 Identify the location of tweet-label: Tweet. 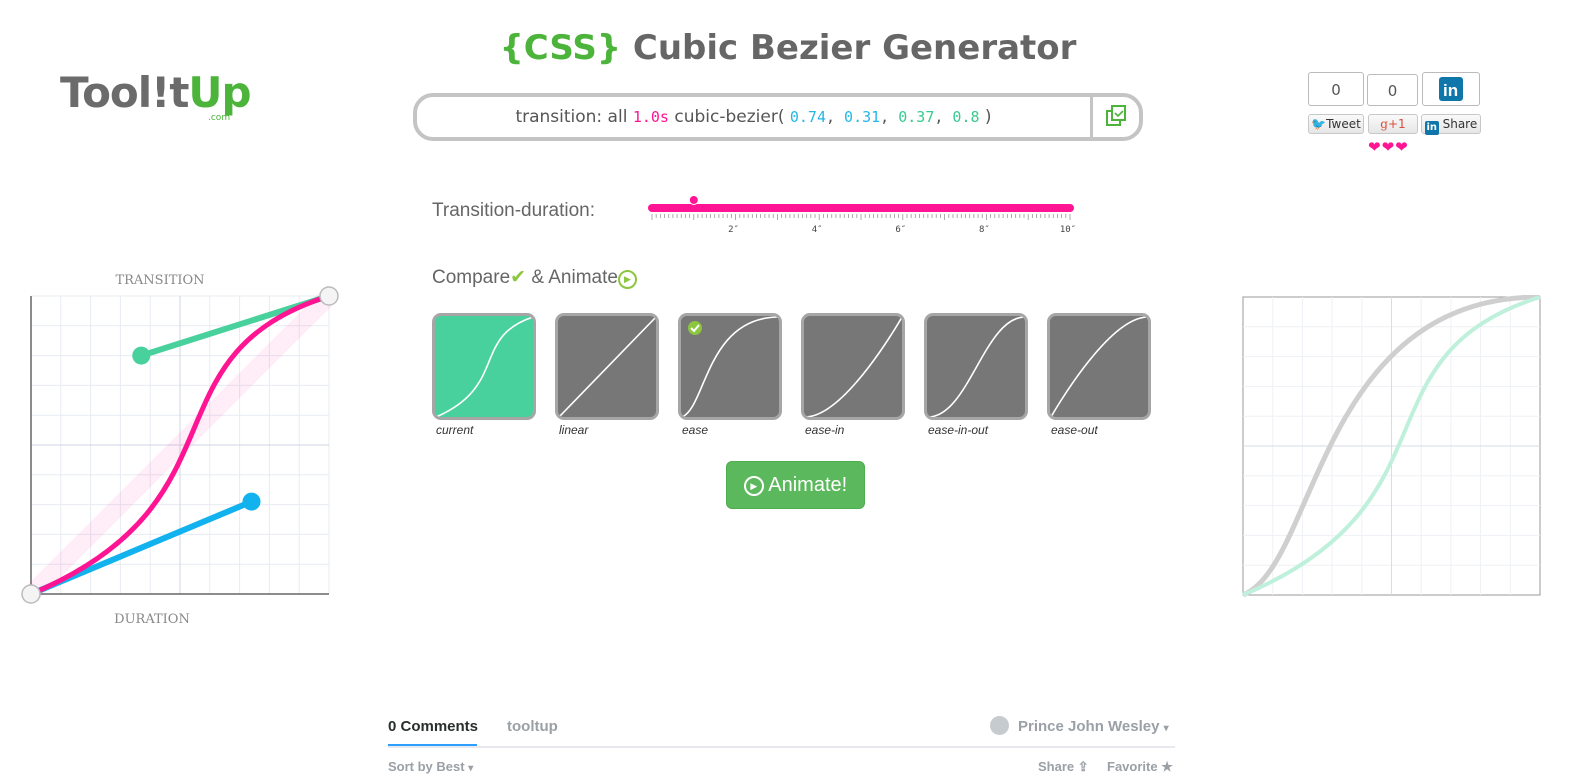
(1343, 124).